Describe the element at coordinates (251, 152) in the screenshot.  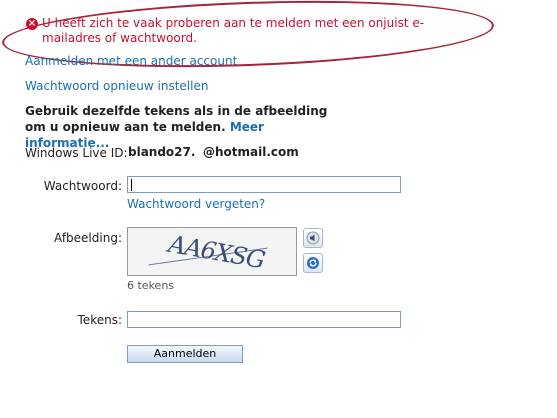
I see `windows-live-id-domain: @hotmail.com` at that location.